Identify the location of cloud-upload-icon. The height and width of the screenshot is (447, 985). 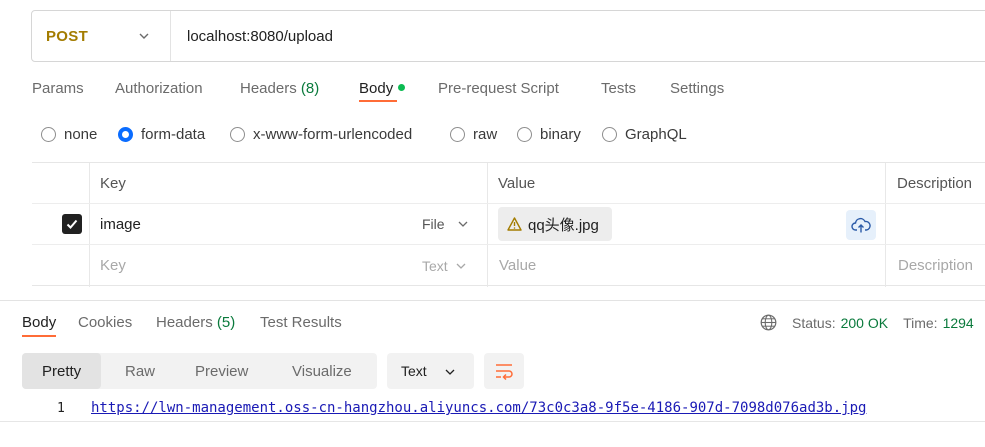
(861, 225).